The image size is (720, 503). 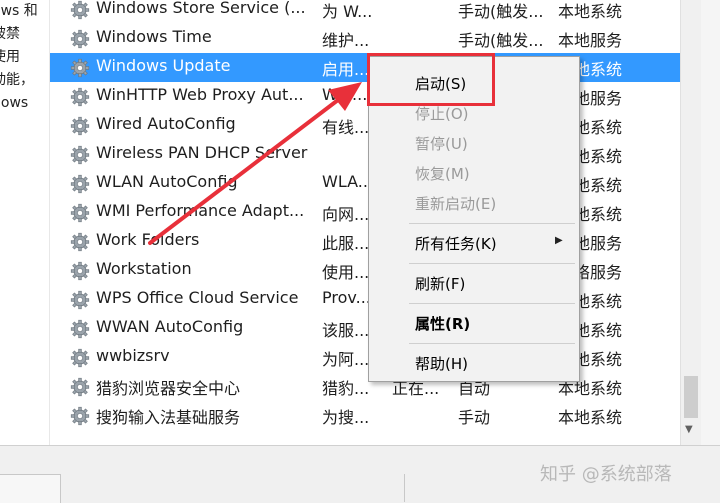 What do you see at coordinates (689, 429) in the screenshot?
I see `scroll-down-arrow-icon: ▼` at bounding box center [689, 429].